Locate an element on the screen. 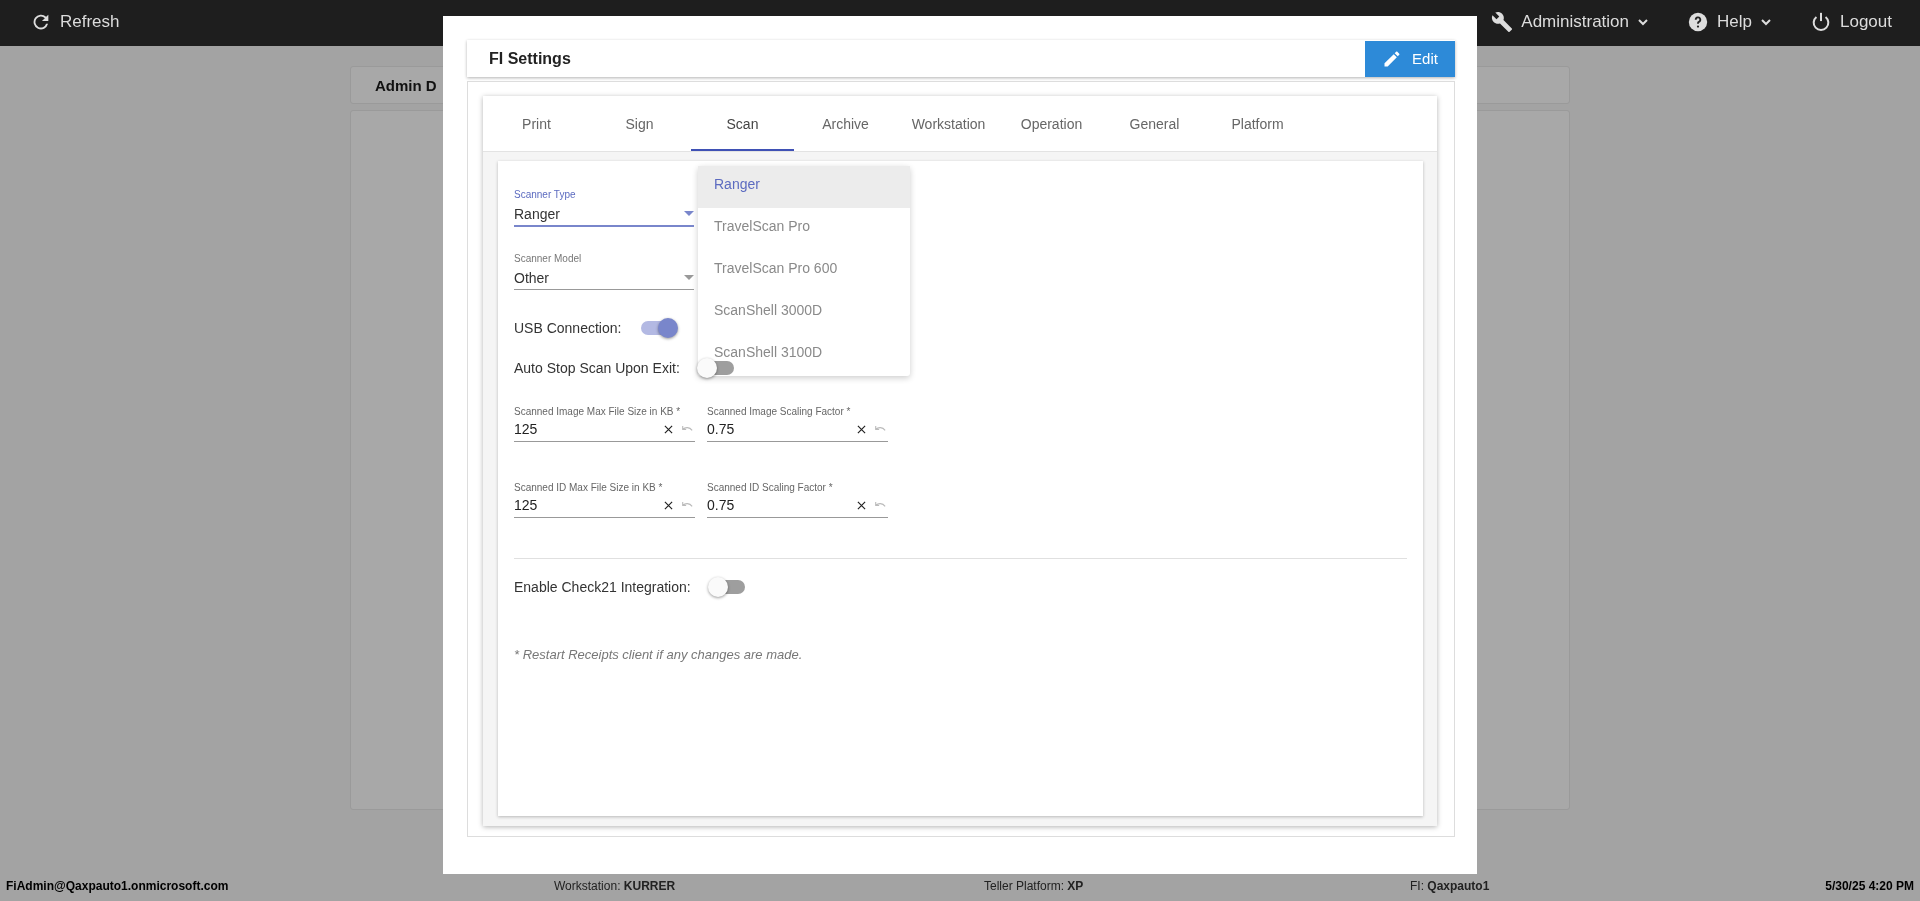 Image resolution: width=1920 pixels, height=901 pixels. power-icon is located at coordinates (1821, 22).